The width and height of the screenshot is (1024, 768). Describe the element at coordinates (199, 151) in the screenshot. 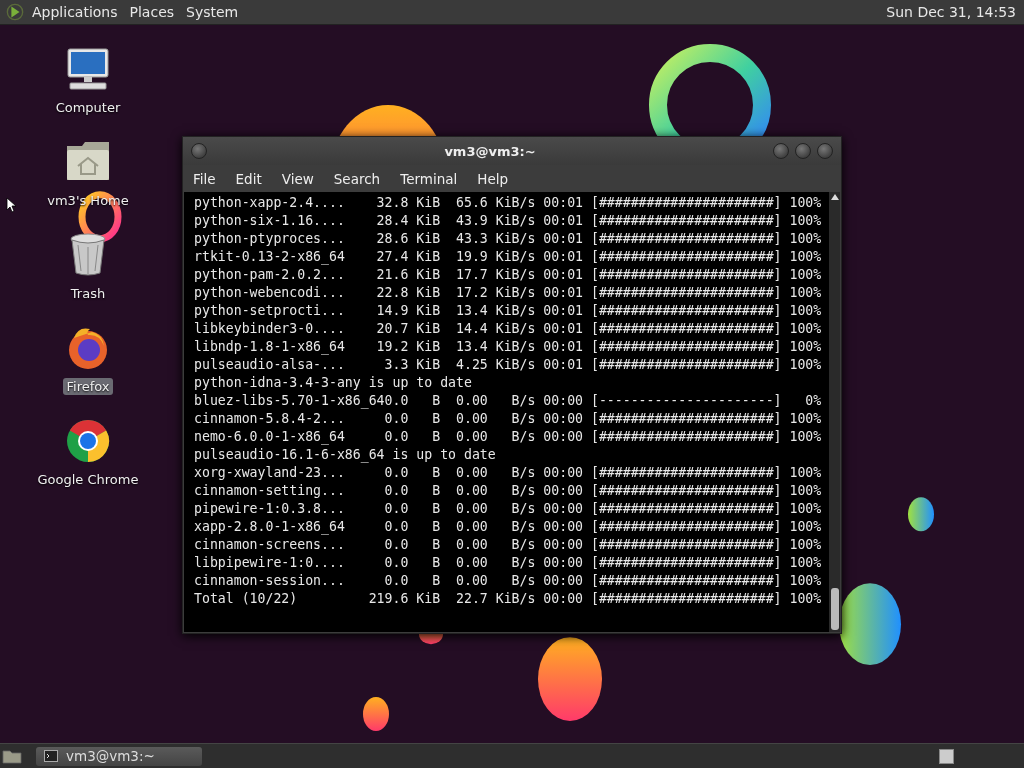

I see `window-menu-button` at that location.